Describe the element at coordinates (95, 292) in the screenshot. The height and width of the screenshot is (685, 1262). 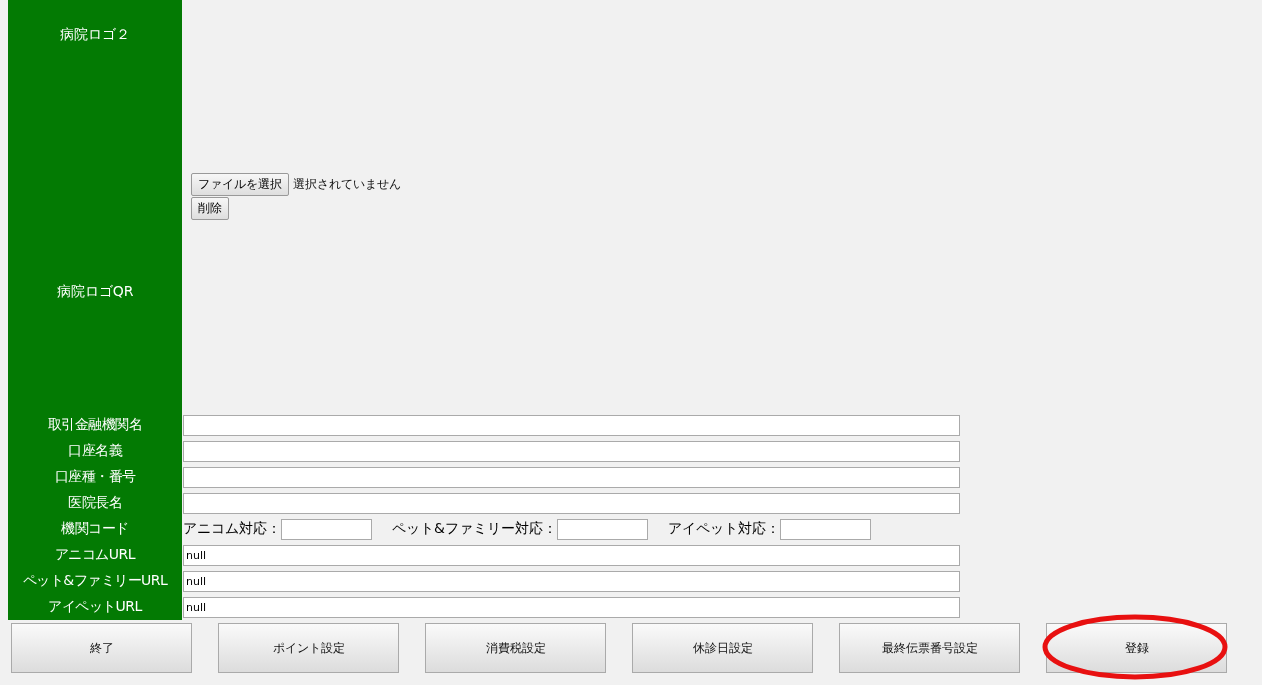
I see `field-label: 病院ロゴQR` at that location.